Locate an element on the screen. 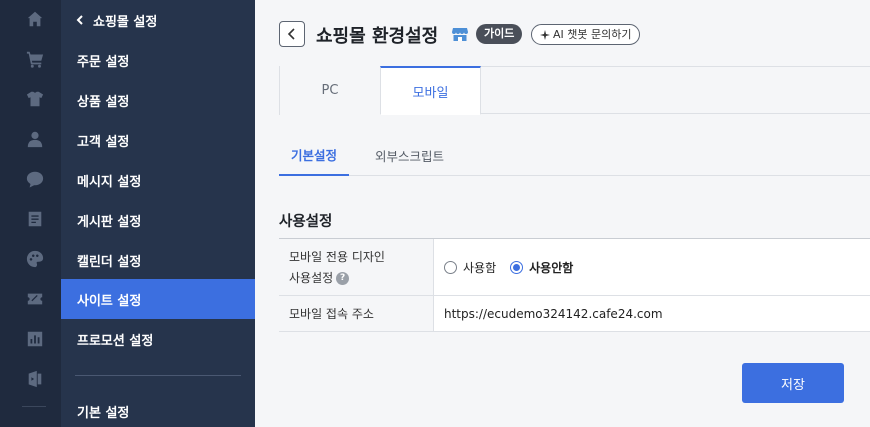 The width and height of the screenshot is (870, 427). menu-item-calendar: 캘린더 설정 is located at coordinates (158, 260).